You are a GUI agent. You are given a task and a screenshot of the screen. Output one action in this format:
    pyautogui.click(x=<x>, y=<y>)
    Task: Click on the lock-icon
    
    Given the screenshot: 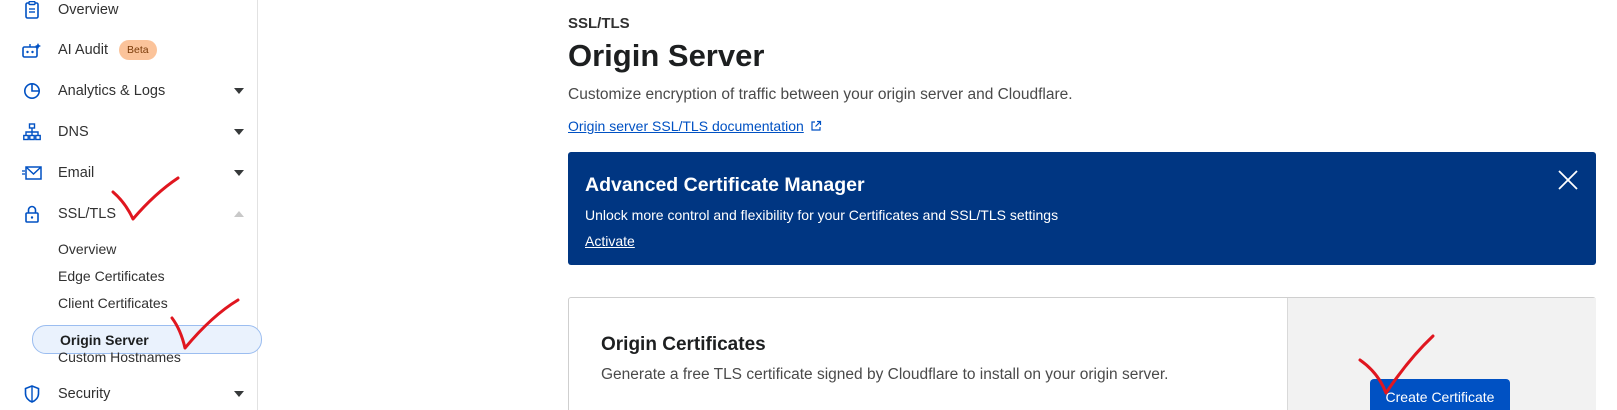 What is the action you would take?
    pyautogui.click(x=32, y=214)
    